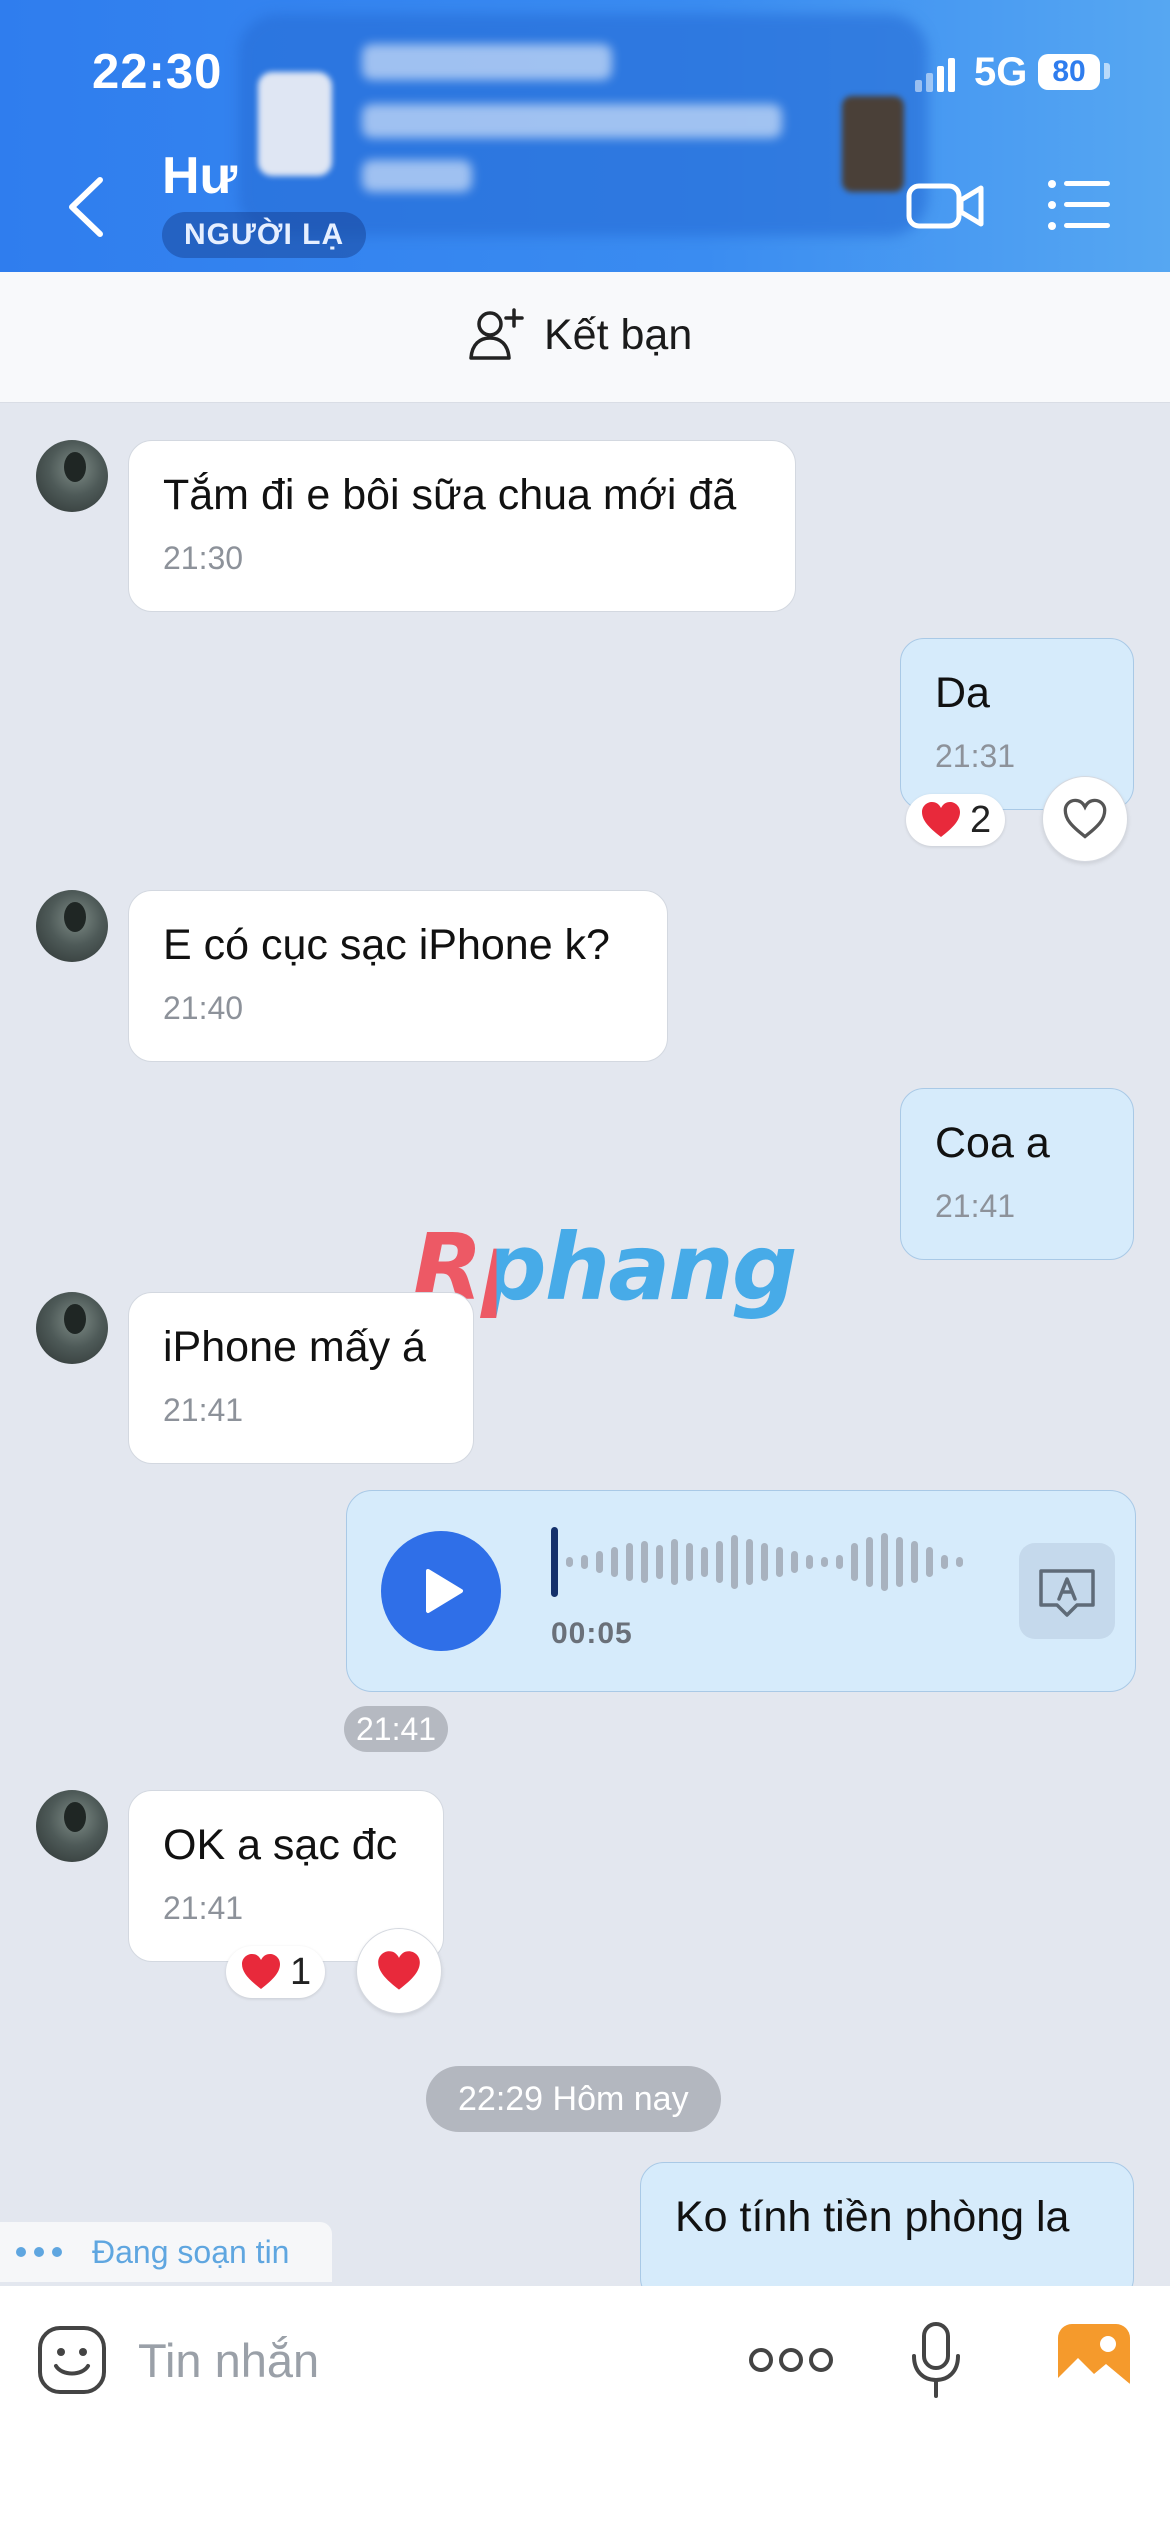 The image size is (1170, 2532). What do you see at coordinates (191, 2251) in the screenshot?
I see `typing-label: Đang soạn tin` at bounding box center [191, 2251].